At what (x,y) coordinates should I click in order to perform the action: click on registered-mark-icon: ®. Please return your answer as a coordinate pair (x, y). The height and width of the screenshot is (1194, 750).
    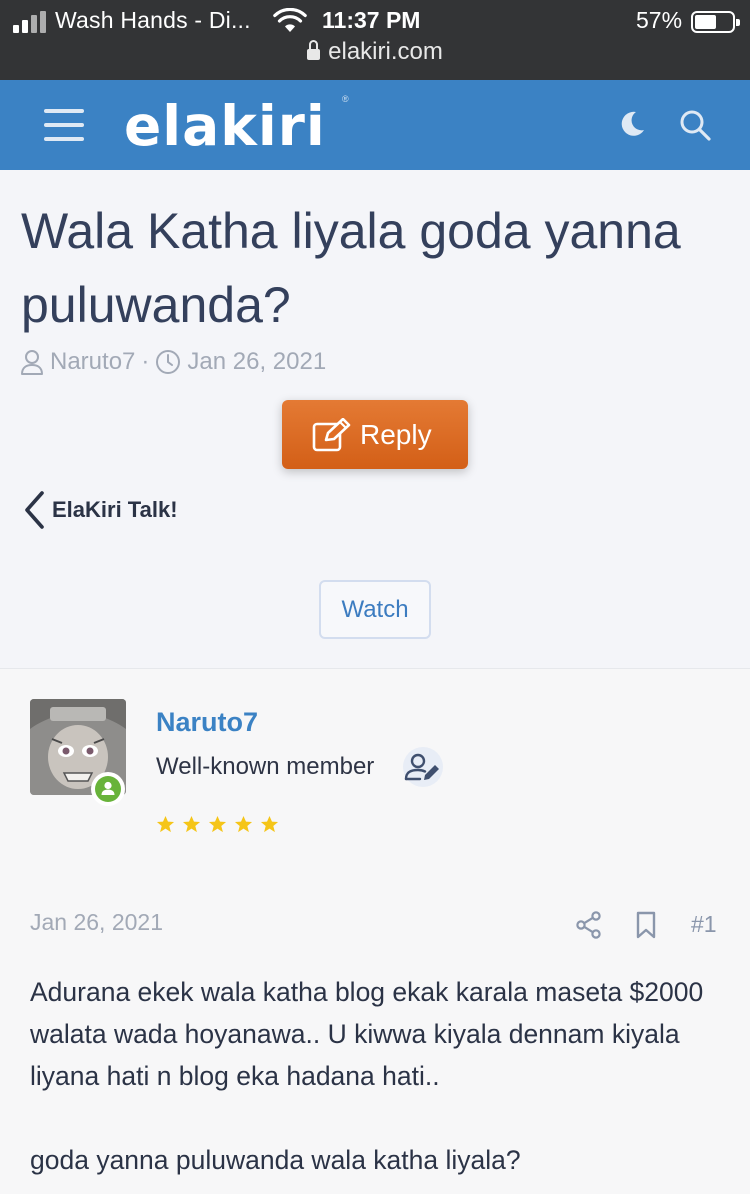
    Looking at the image, I should click on (345, 99).